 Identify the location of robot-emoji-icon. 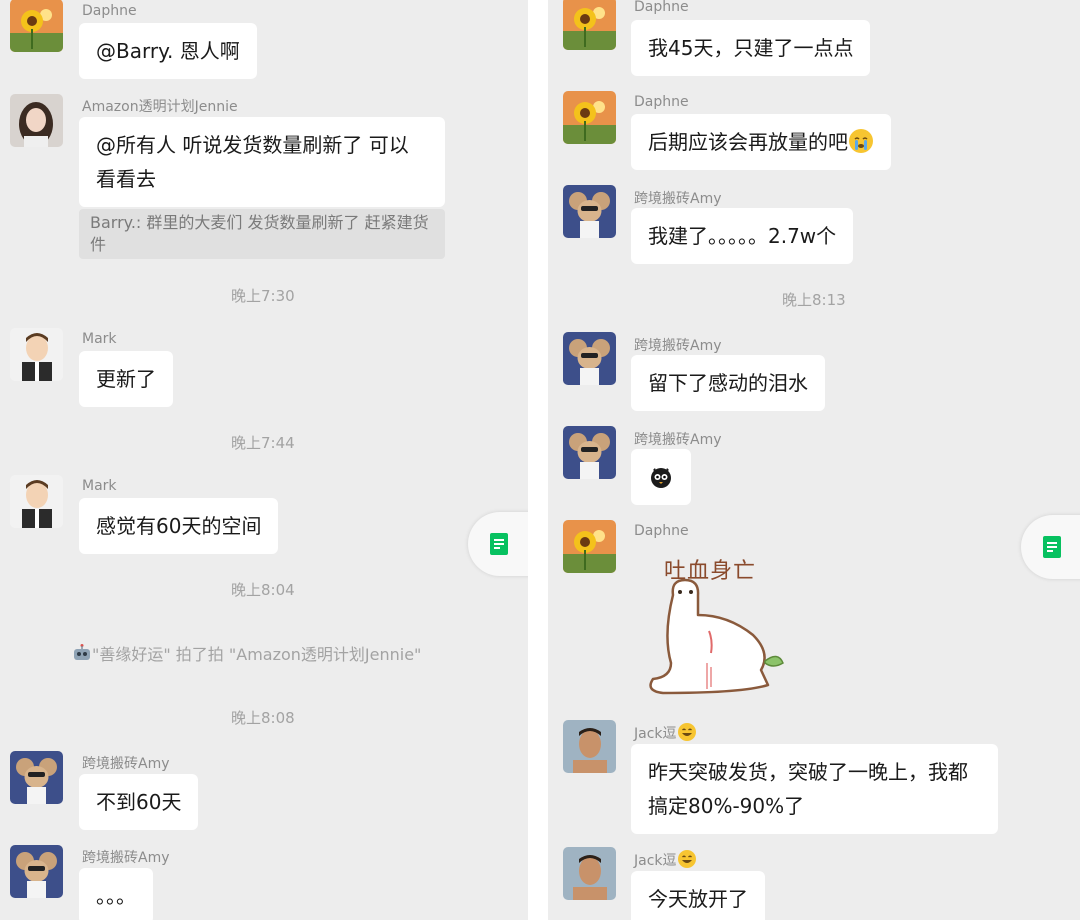
(82, 652).